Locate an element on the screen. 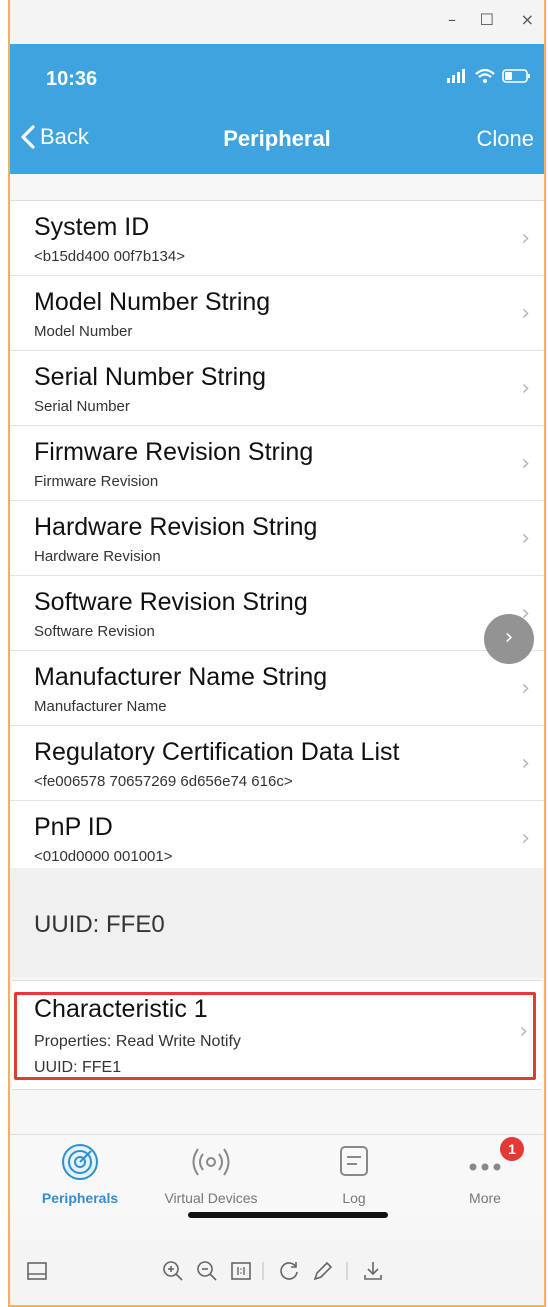 The width and height of the screenshot is (548, 1307). list-item: PnP ID <010d0000 001001> › is located at coordinates (277, 838).